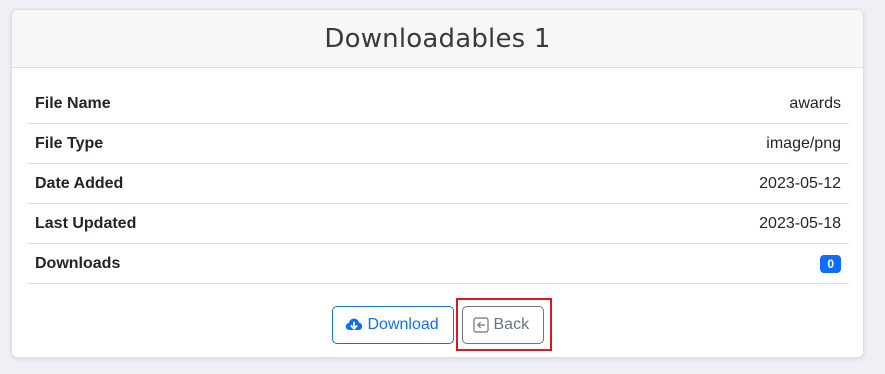  Describe the element at coordinates (480, 325) in the screenshot. I see `arrow-left-square-icon` at that location.